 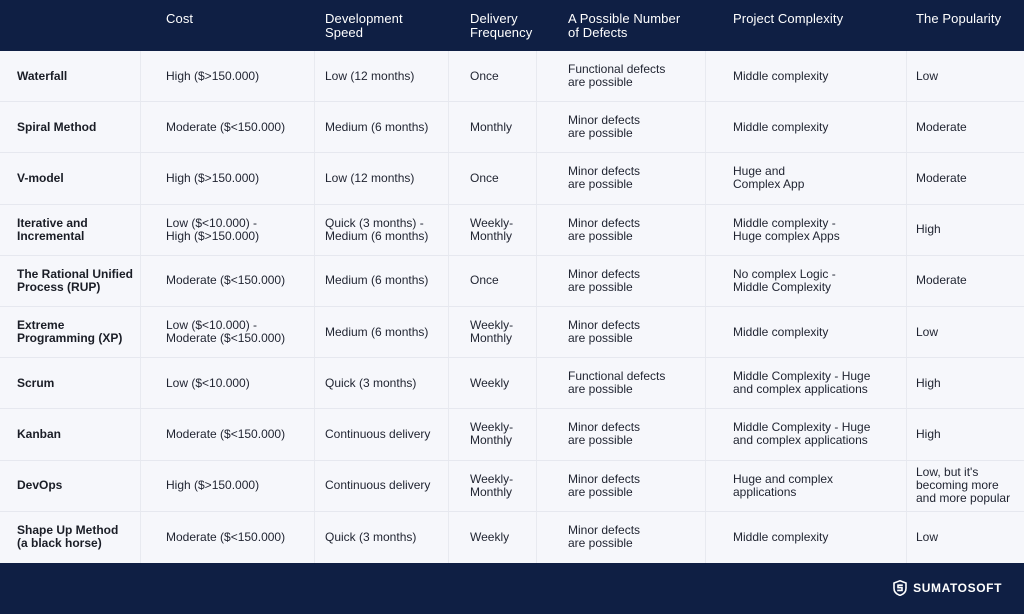 What do you see at coordinates (959, 18) in the screenshot?
I see `header-cell-popularity: The Popularity` at bounding box center [959, 18].